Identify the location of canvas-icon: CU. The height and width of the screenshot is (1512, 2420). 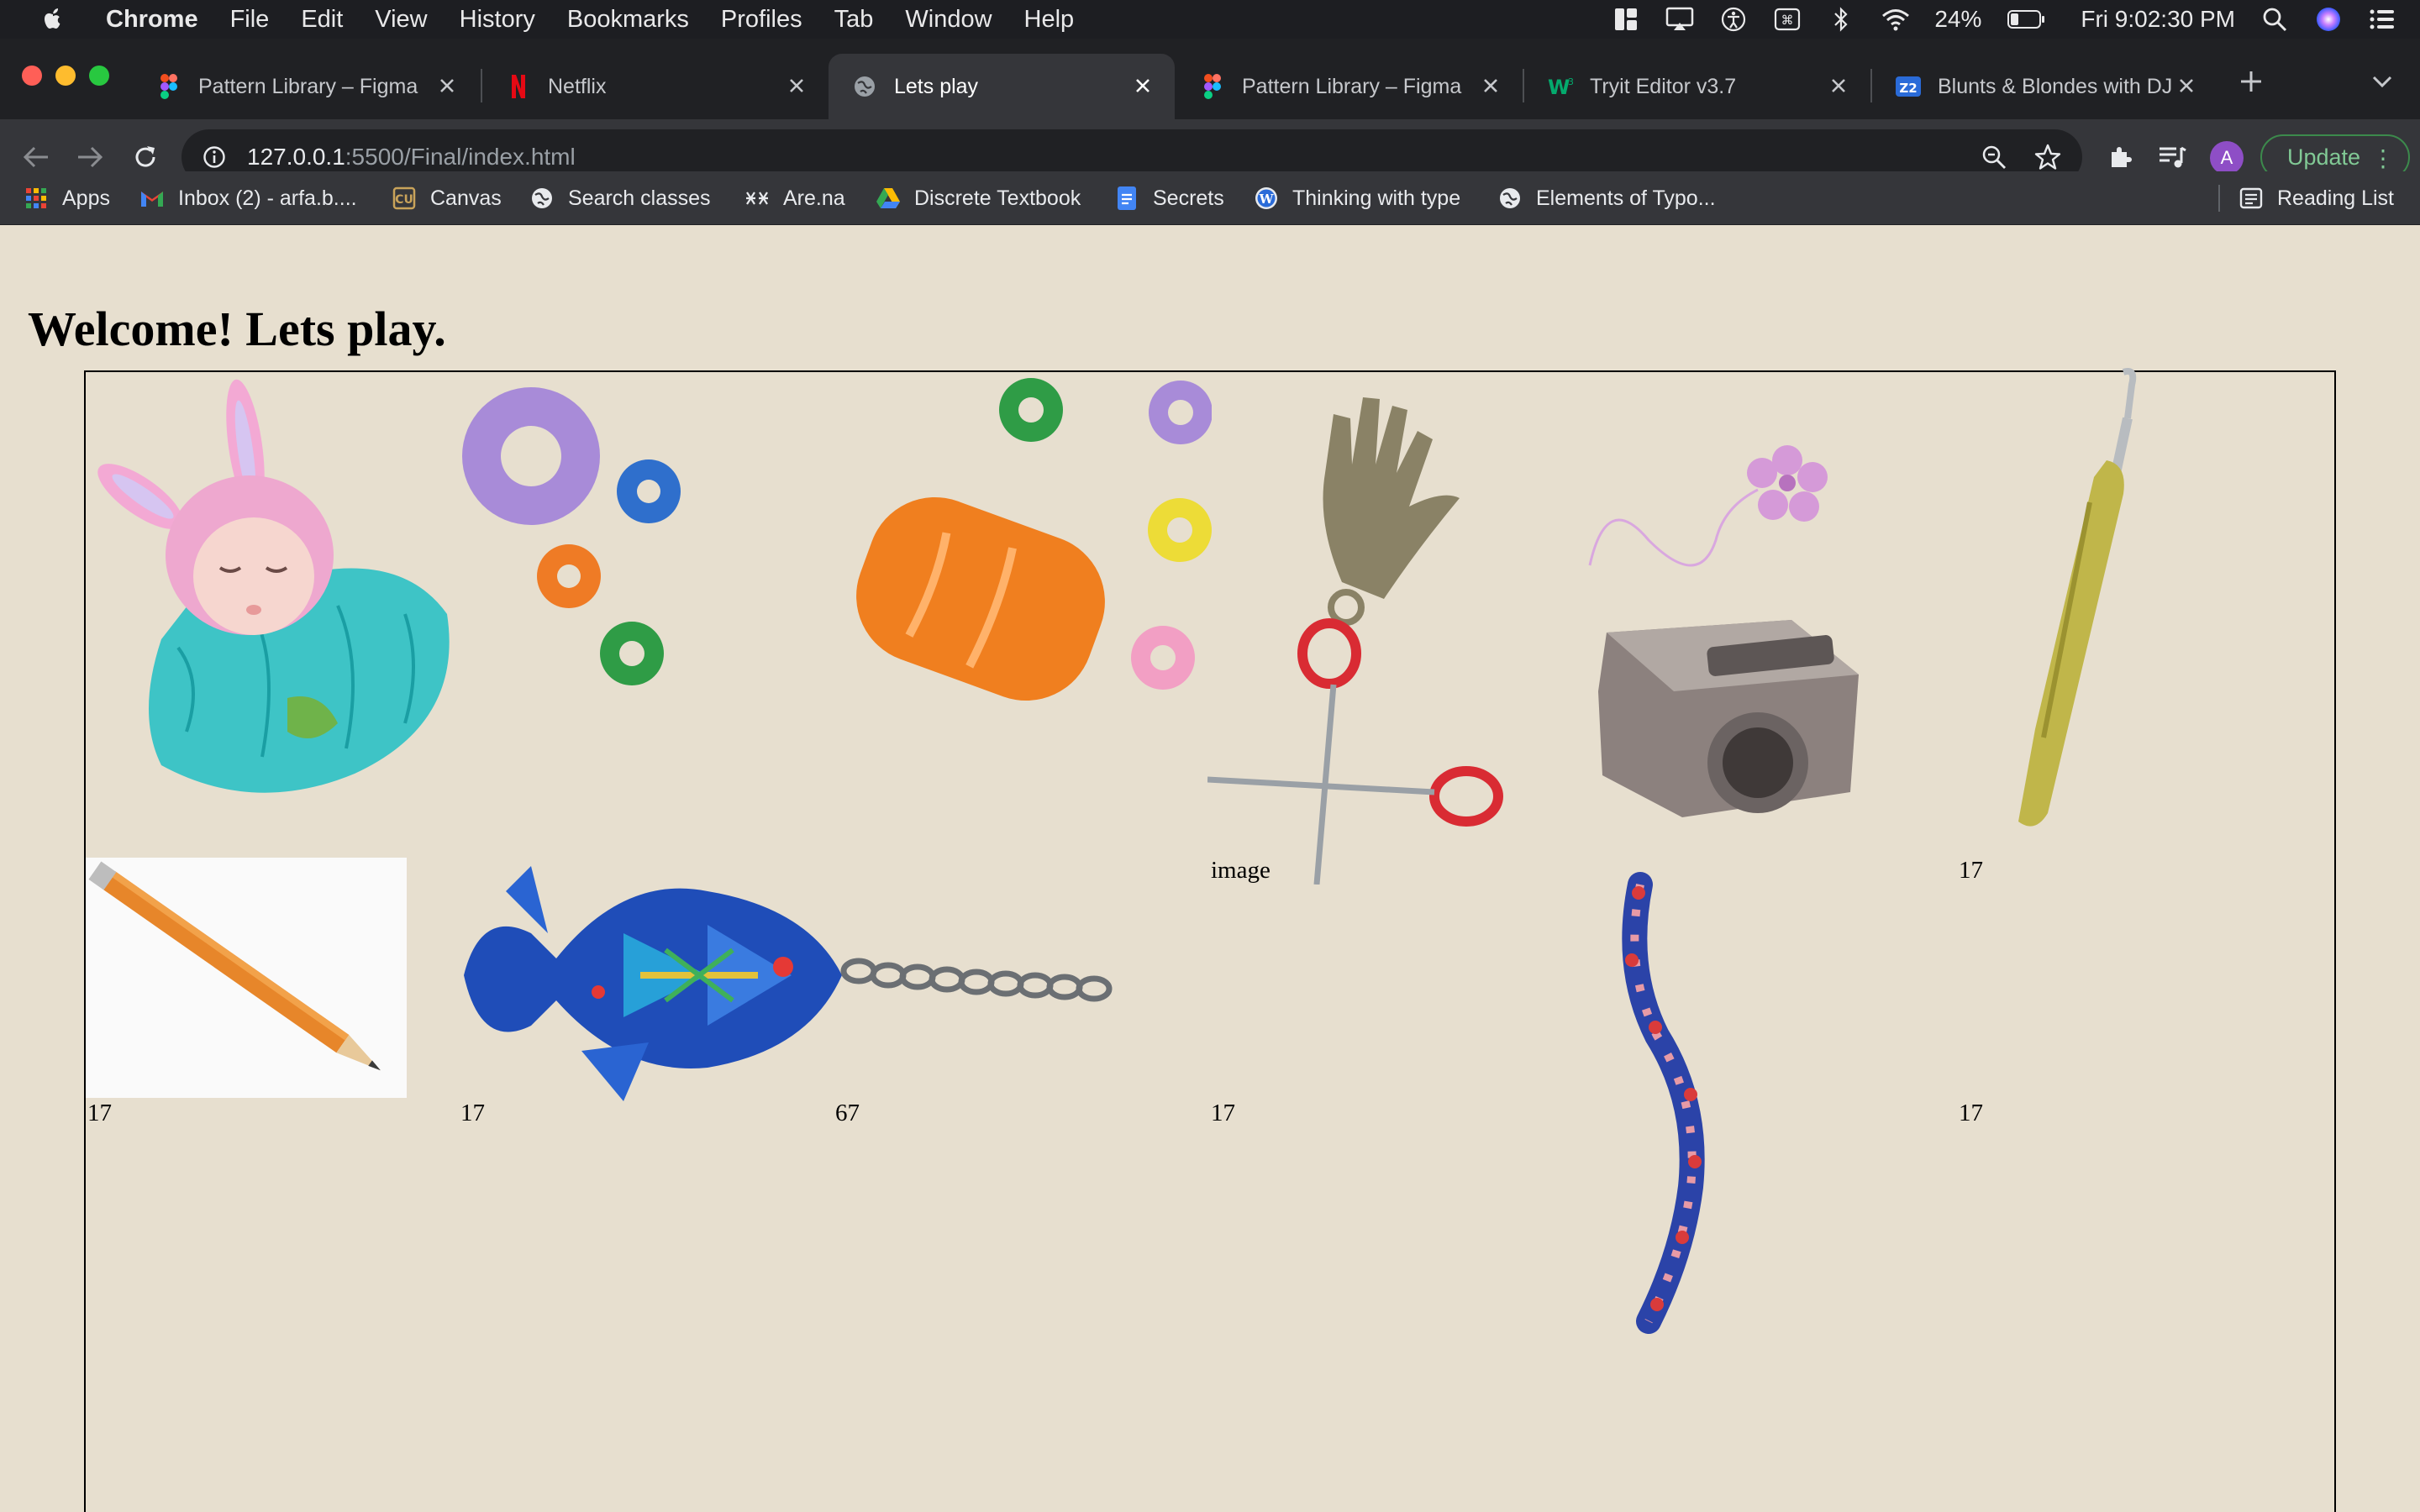
(405, 198).